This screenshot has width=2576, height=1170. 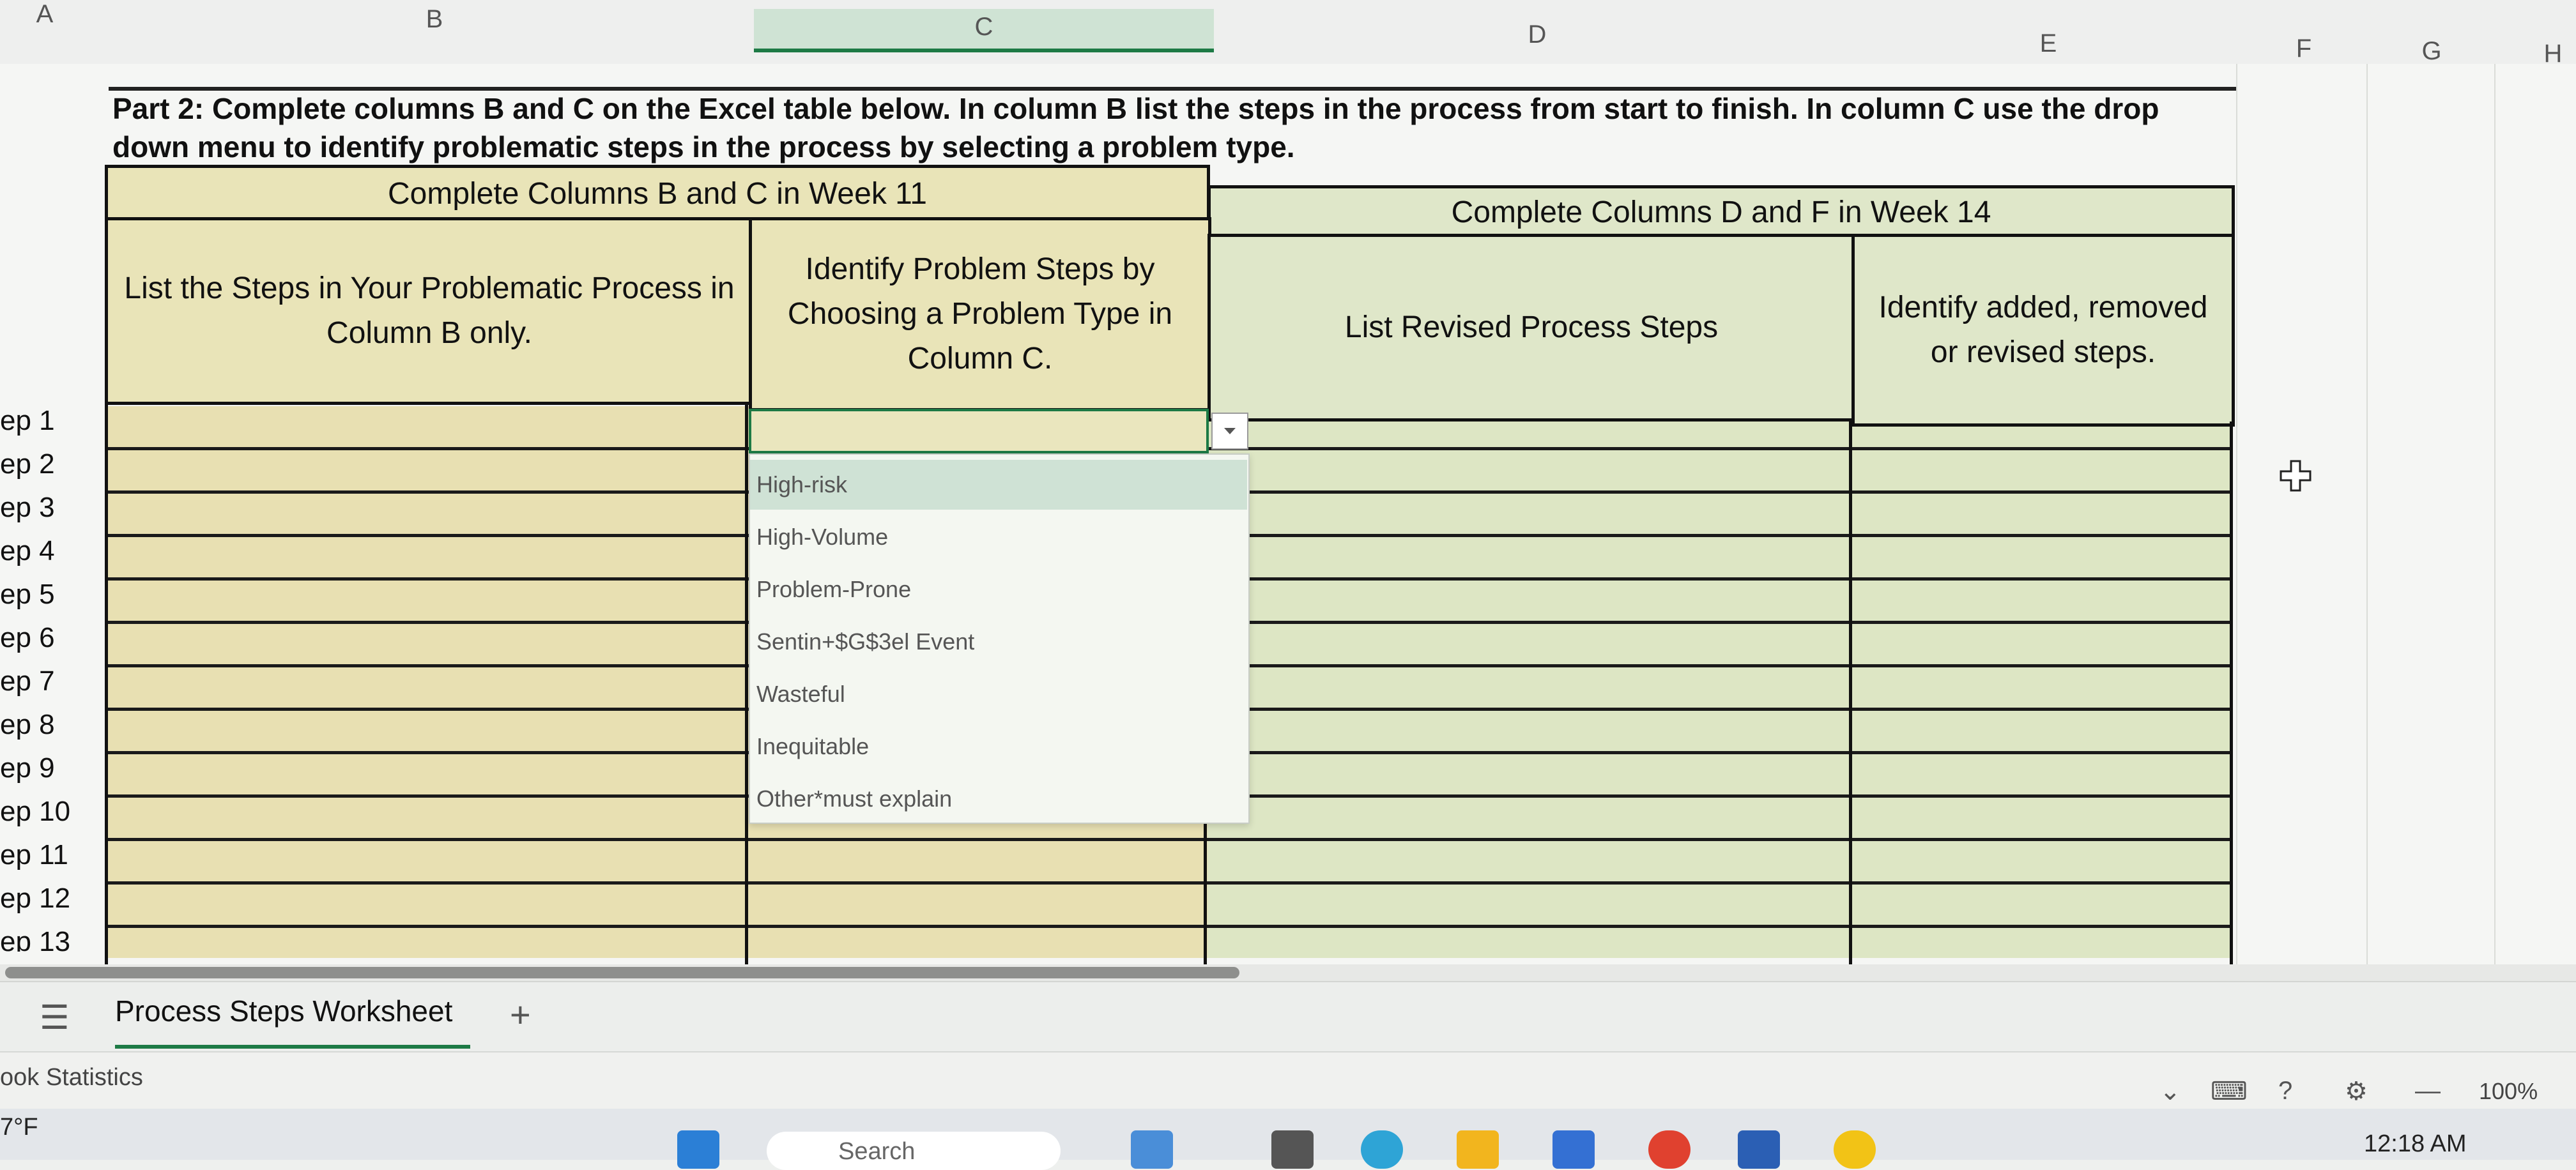 What do you see at coordinates (35, 939) in the screenshot?
I see `row-label: ep 13` at bounding box center [35, 939].